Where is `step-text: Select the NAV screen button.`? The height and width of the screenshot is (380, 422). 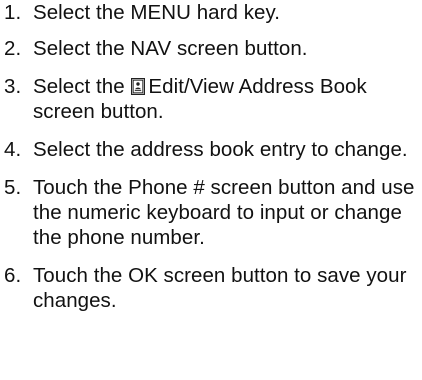
step-text: Select the NAV screen button. is located at coordinates (170, 48).